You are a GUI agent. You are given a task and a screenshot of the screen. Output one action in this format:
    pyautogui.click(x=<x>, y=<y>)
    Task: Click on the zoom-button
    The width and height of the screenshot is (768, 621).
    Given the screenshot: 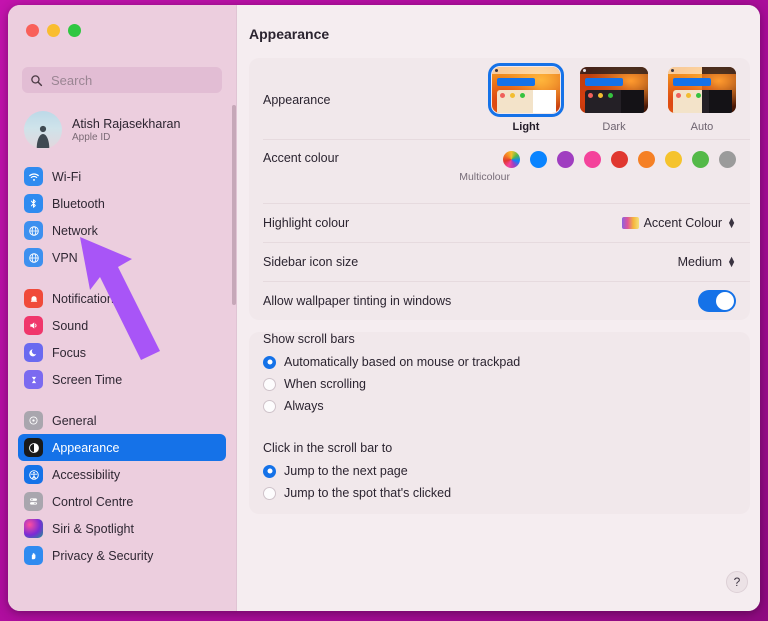 What is the action you would take?
    pyautogui.click(x=74, y=30)
    